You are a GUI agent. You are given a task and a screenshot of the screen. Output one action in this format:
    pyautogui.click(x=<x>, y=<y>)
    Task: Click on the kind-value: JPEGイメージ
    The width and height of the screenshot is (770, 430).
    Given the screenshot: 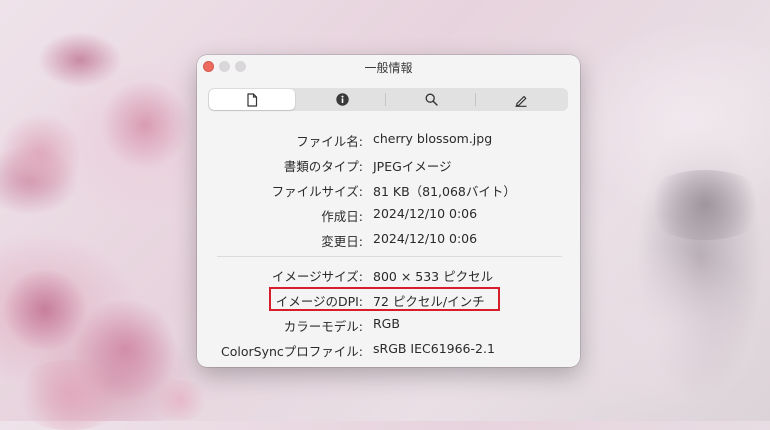 What is the action you would take?
    pyautogui.click(x=412, y=166)
    